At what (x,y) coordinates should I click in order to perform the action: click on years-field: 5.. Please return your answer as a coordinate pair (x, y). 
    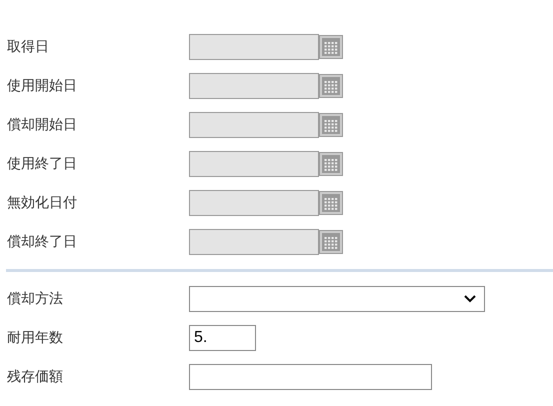
    Looking at the image, I should click on (222, 338).